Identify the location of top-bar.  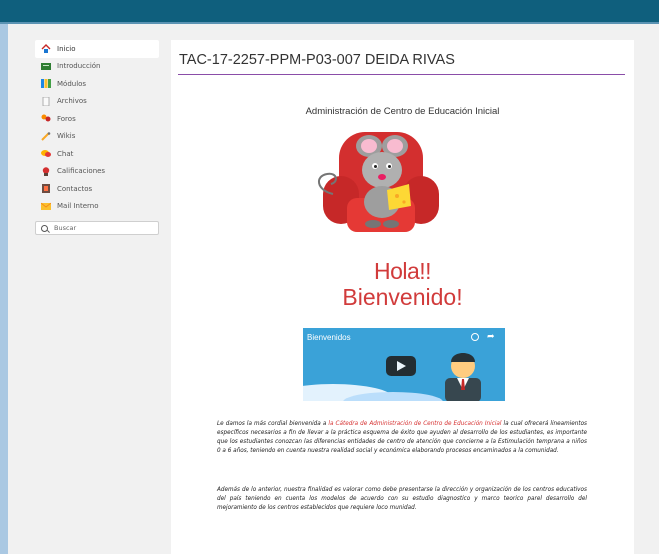
(329, 12).